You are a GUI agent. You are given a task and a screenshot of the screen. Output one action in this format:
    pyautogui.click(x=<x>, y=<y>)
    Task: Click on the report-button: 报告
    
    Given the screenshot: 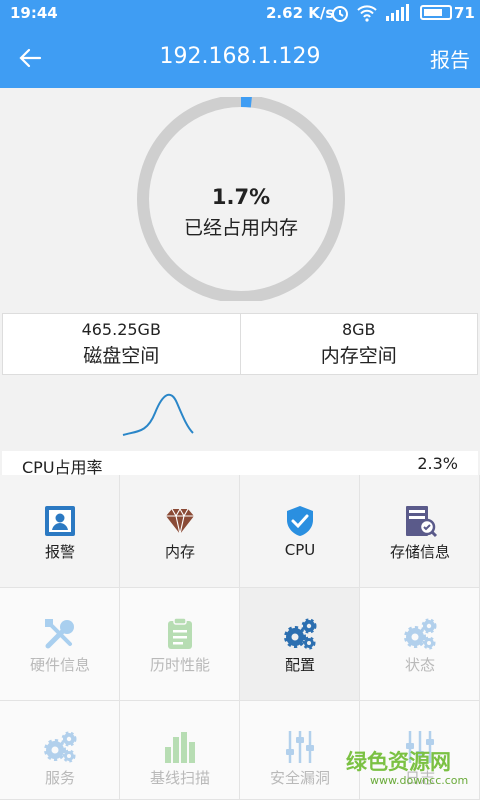 What is the action you would take?
    pyautogui.click(x=450, y=58)
    